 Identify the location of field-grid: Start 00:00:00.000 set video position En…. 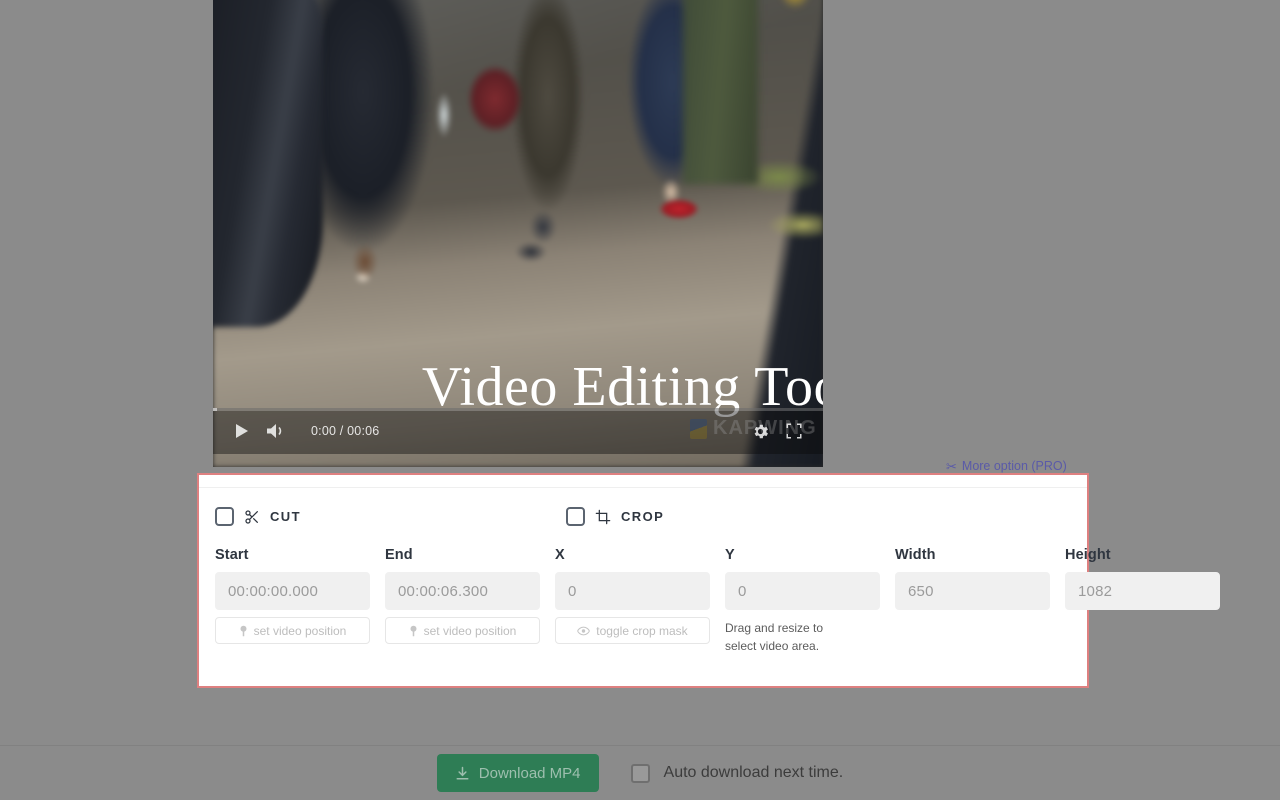
(717, 601).